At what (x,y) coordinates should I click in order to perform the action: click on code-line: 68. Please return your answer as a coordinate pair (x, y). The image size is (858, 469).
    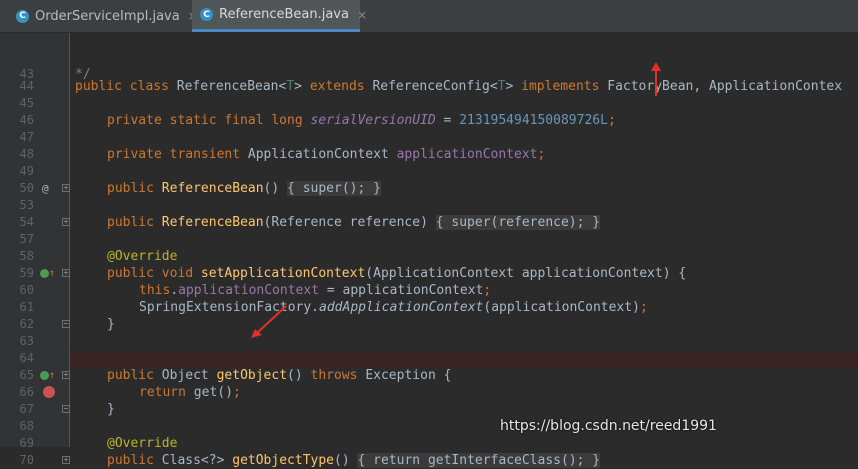
    Looking at the image, I should click on (429, 426).